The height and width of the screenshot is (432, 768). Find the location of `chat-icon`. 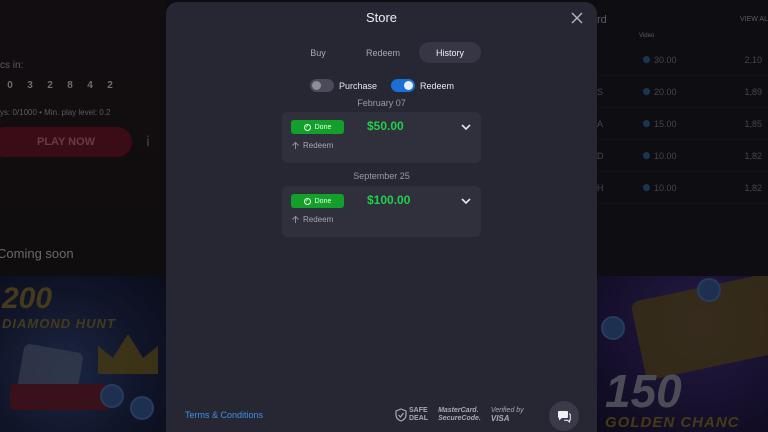

chat-icon is located at coordinates (564, 416).